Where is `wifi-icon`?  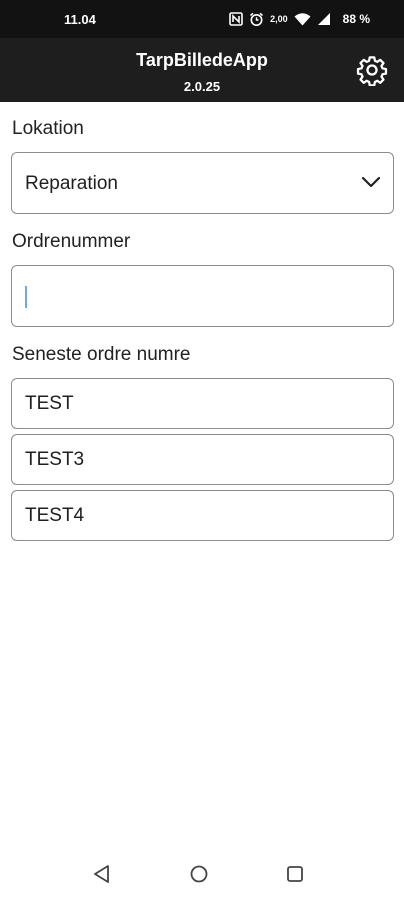
wifi-icon is located at coordinates (302, 19).